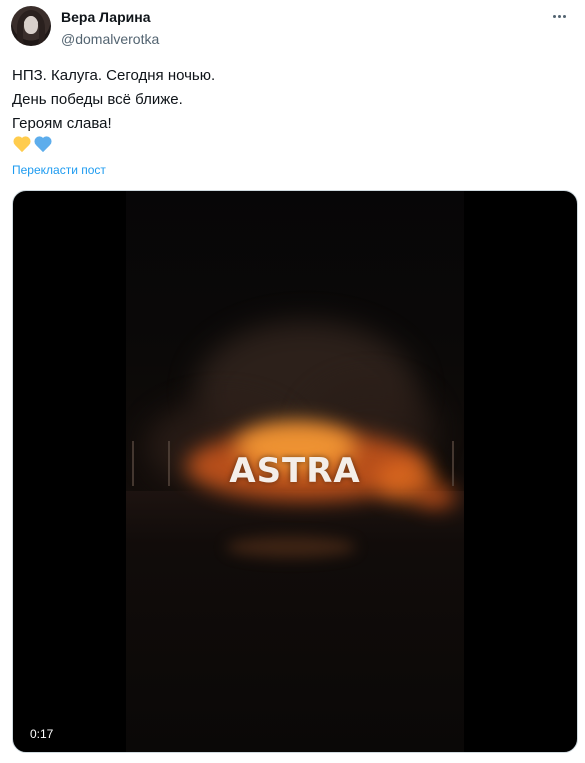 This screenshot has height=763, width=585. I want to click on display-name: Вера Ларина, so click(110, 17).